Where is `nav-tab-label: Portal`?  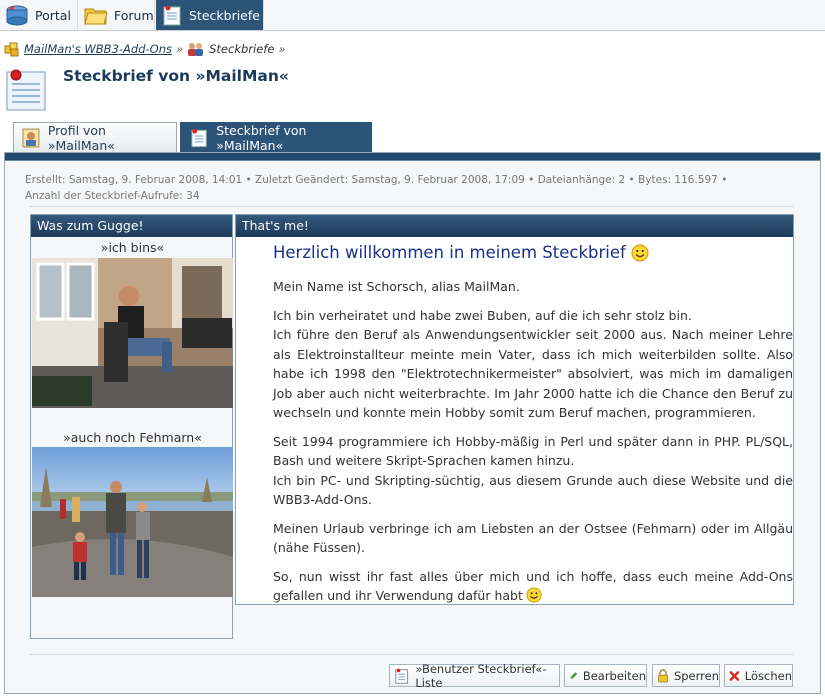 nav-tab-label: Portal is located at coordinates (53, 15).